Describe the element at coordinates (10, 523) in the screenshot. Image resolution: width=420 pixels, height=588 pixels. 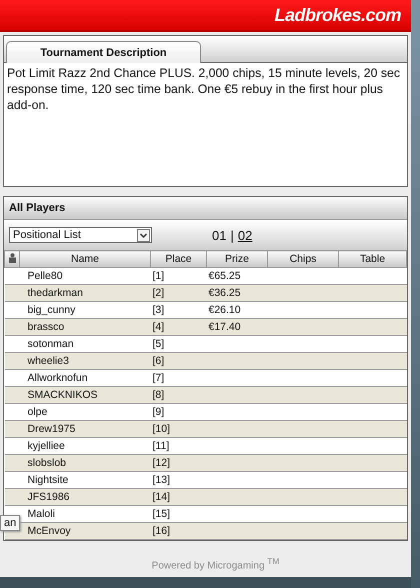
I see `tooltip: an` at that location.